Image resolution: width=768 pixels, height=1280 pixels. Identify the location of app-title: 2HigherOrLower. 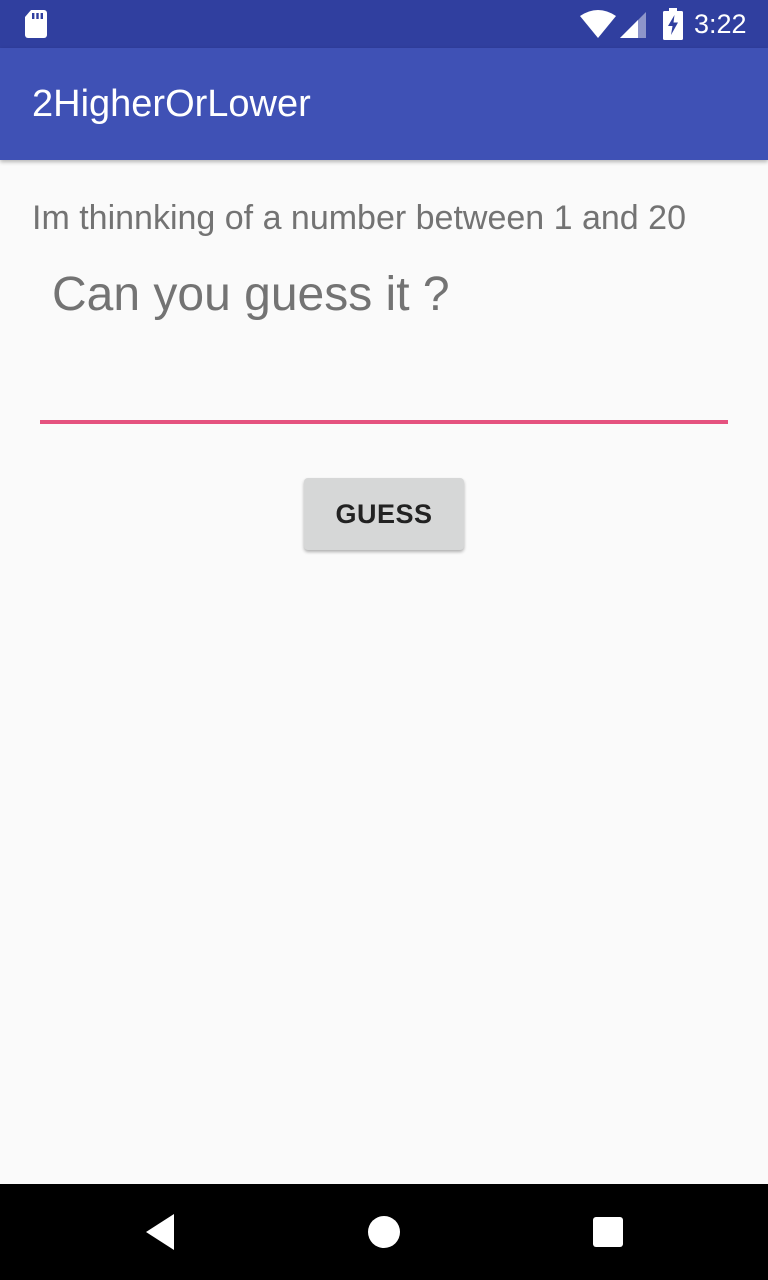
(171, 104).